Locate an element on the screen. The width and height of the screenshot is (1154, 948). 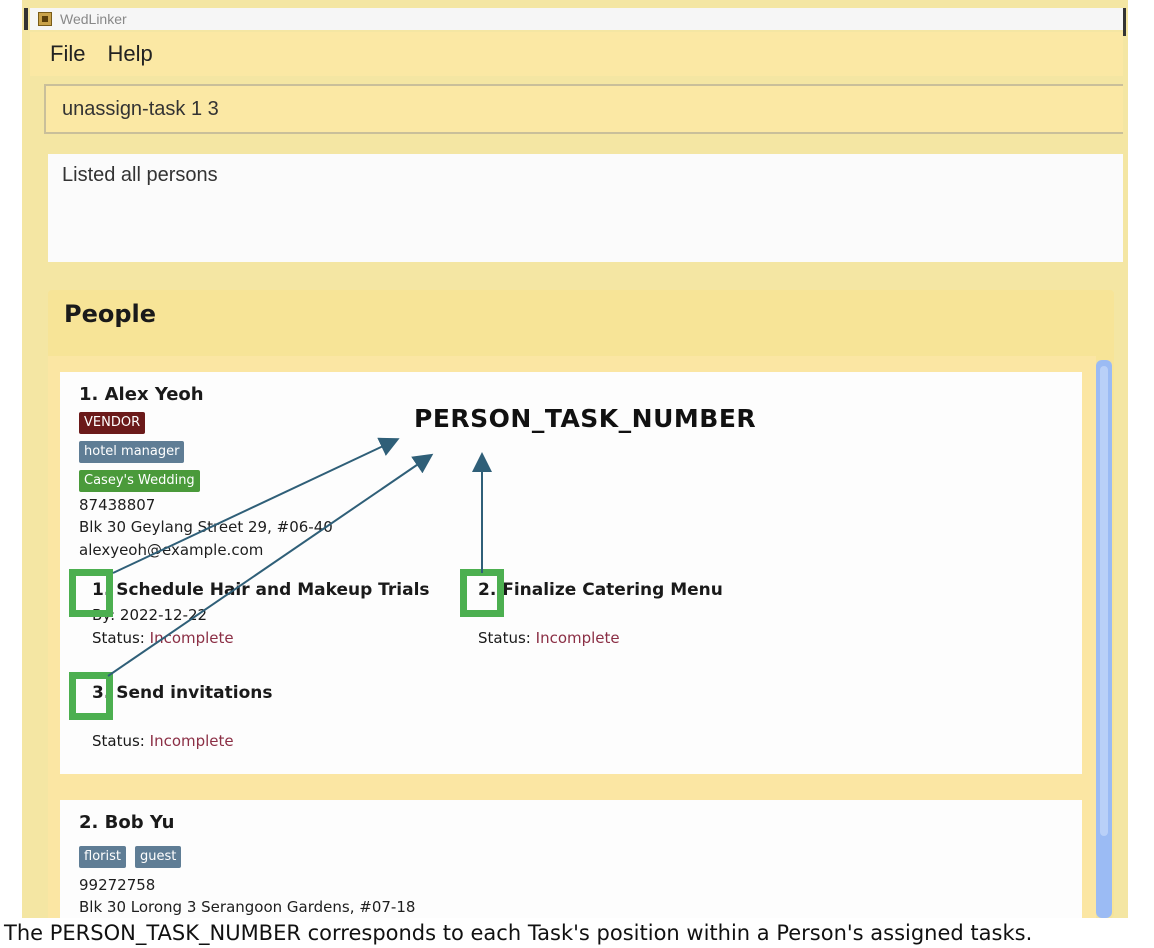
task-1-status: Status: Incomplete is located at coordinates (163, 638).